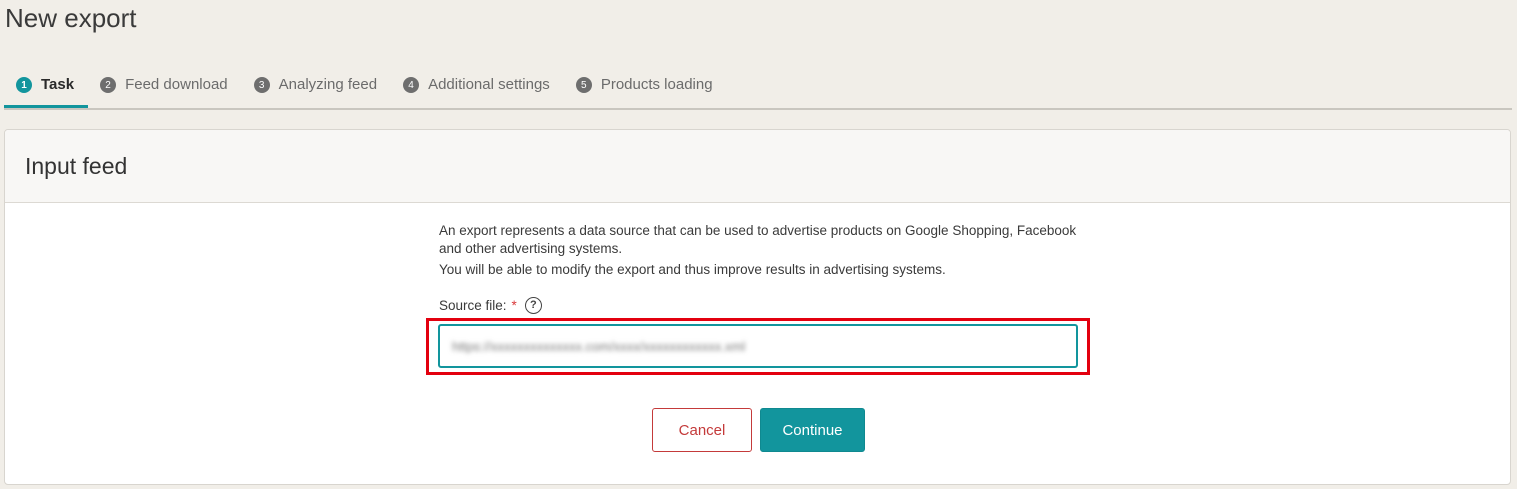 This screenshot has width=1517, height=489. I want to click on tab-feed-download: 2 Feed download, so click(165, 84).